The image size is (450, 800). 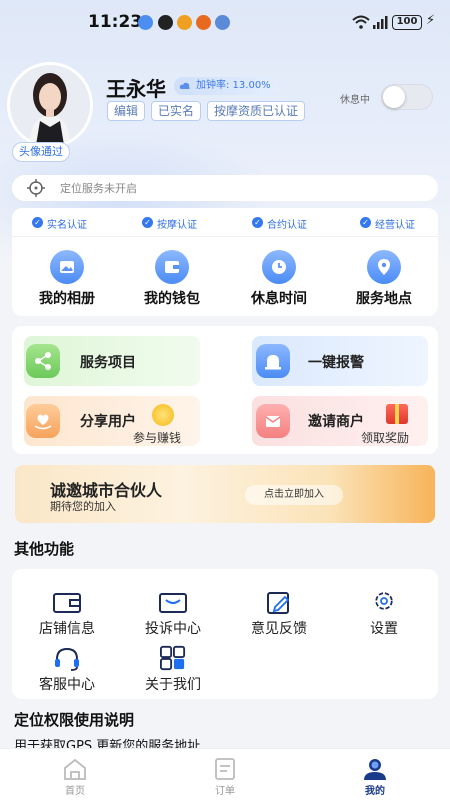 What do you see at coordinates (67, 659) in the screenshot?
I see `headset-icon` at bounding box center [67, 659].